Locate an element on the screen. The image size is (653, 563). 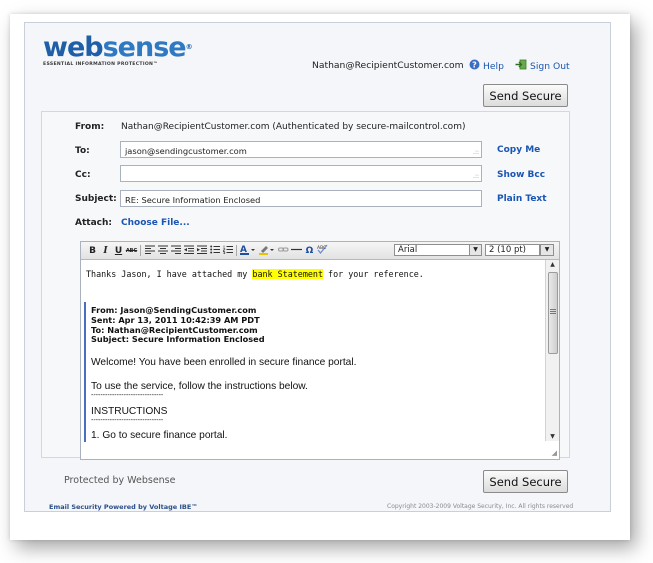
font-size-dropdown-button: ▼ is located at coordinates (547, 250).